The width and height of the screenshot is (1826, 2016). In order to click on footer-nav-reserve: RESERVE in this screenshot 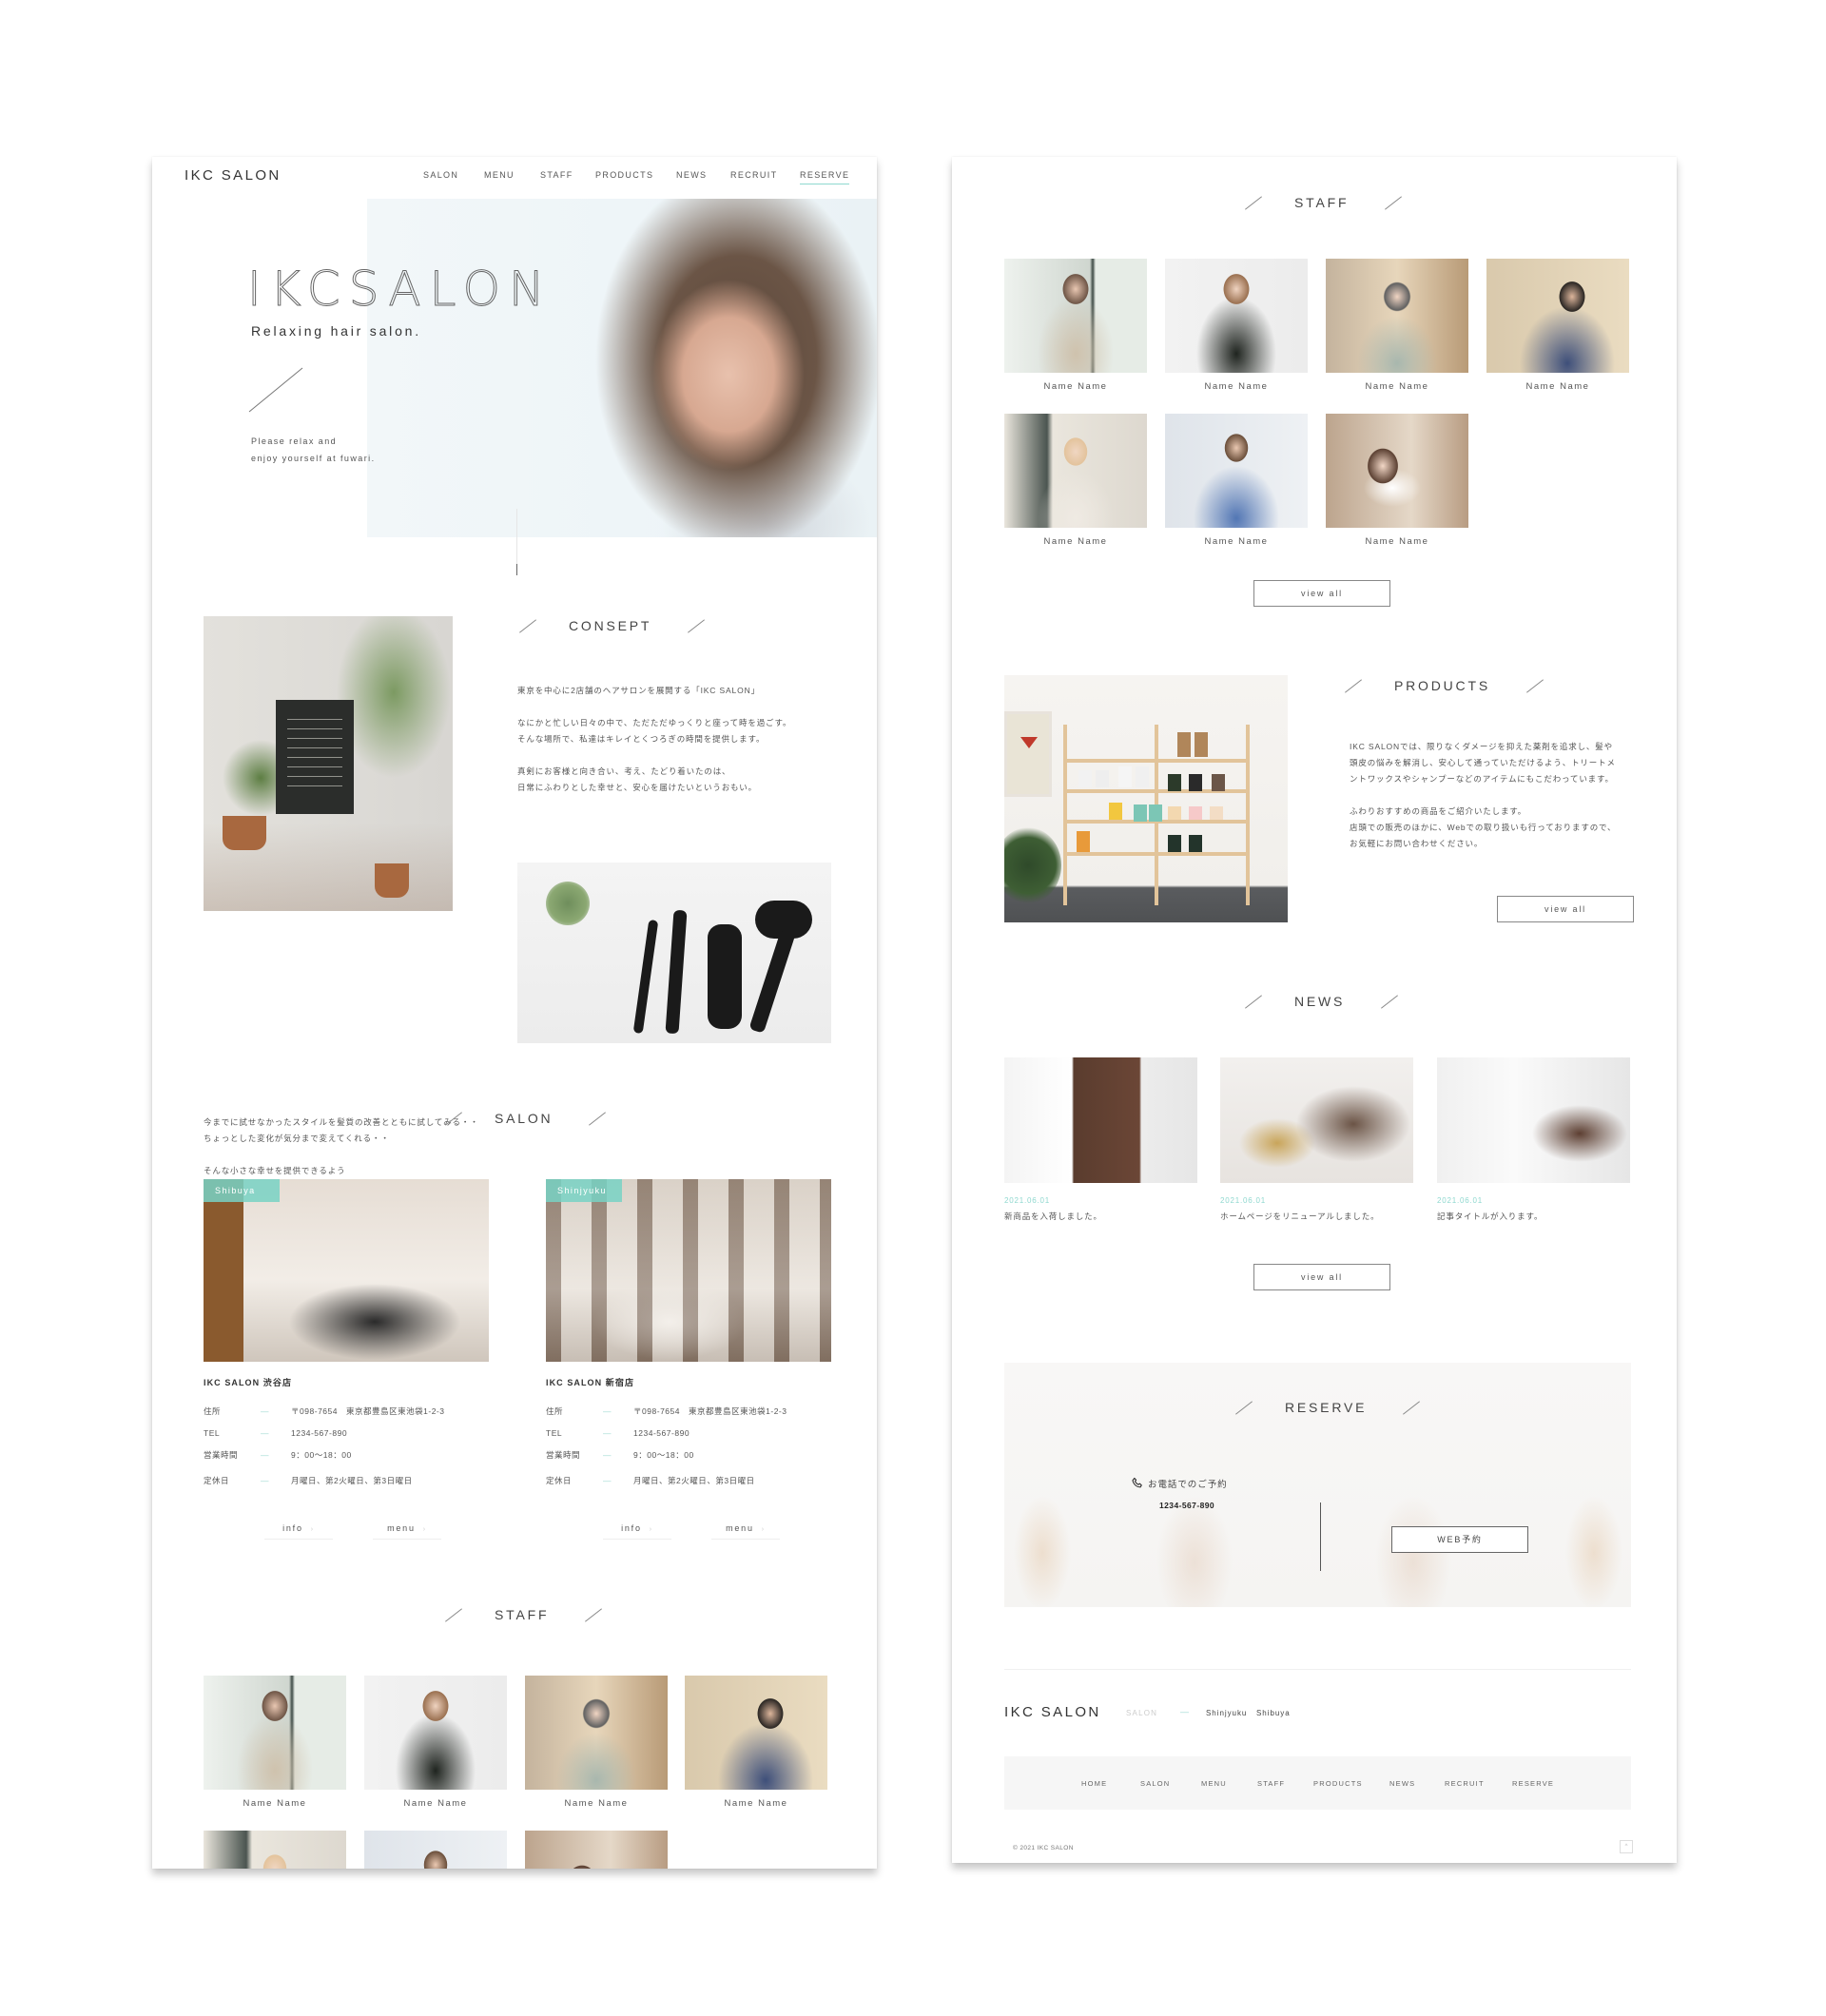, I will do `click(1533, 1784)`.